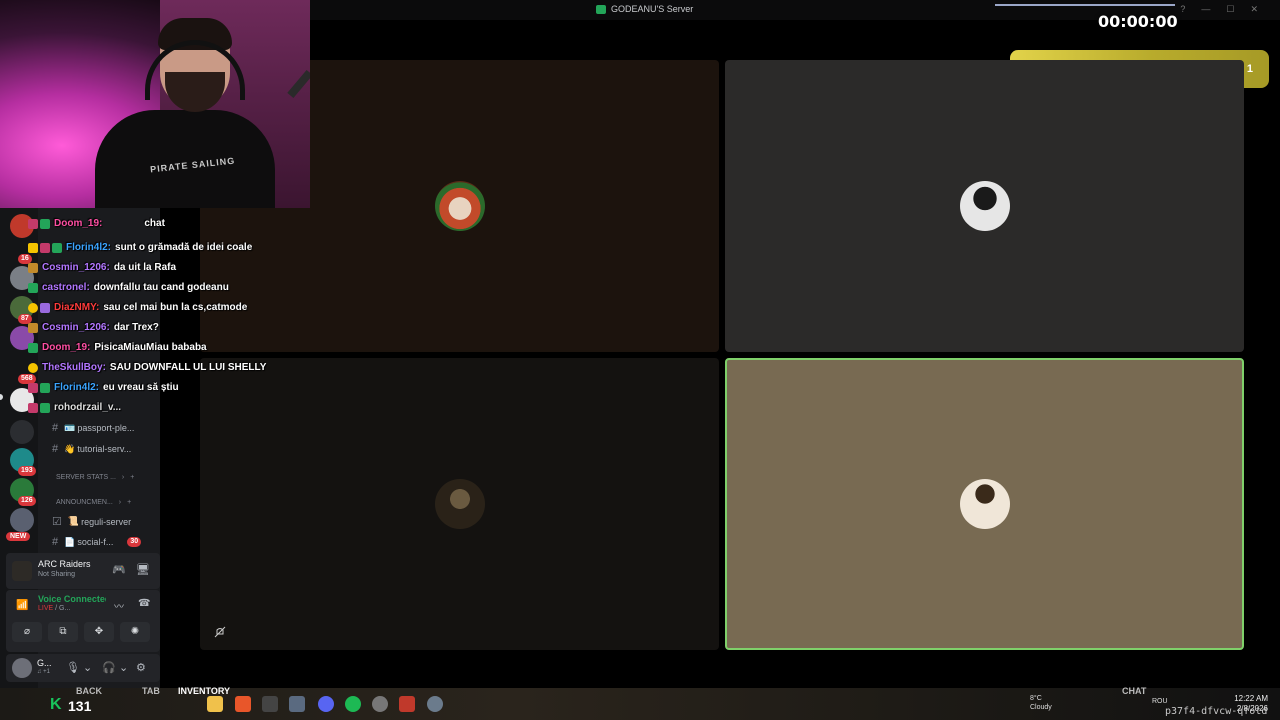 The height and width of the screenshot is (720, 1280). Describe the element at coordinates (66, 287) in the screenshot. I see `chat-username: castronel:` at that location.